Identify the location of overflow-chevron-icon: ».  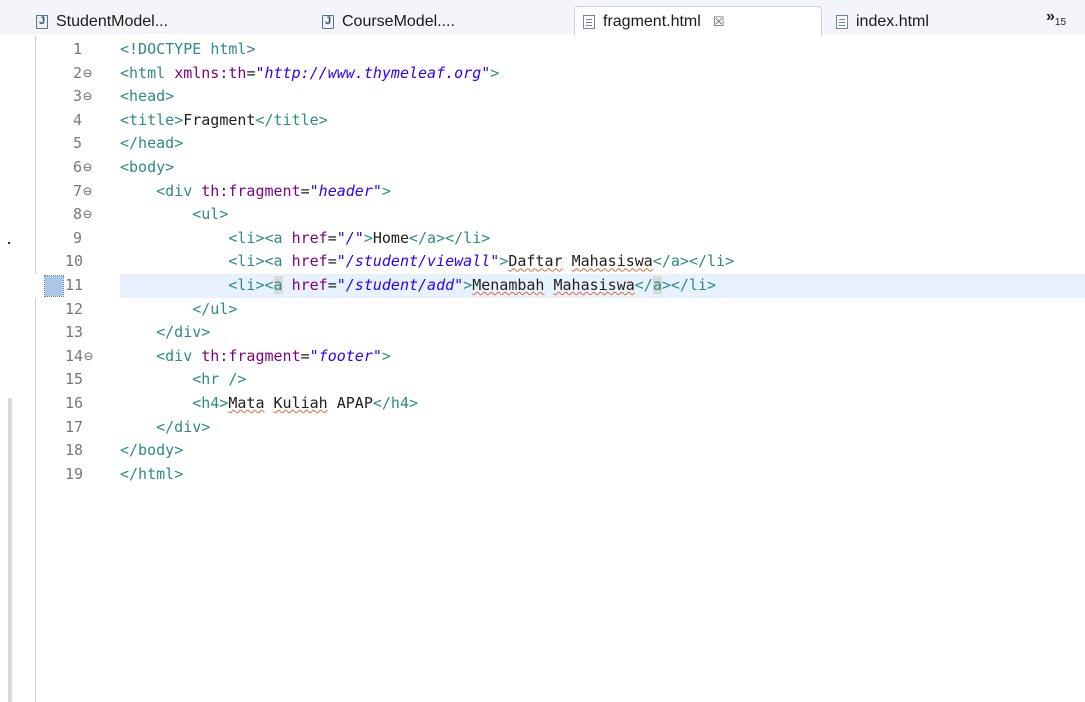
(1050, 16).